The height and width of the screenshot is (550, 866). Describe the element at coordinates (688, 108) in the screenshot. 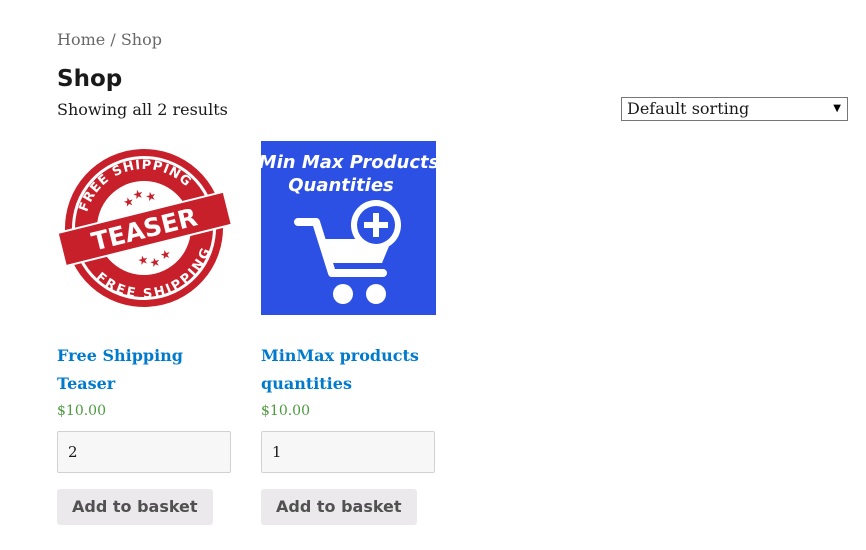

I see `sorting-selected-value: Default sorting` at that location.